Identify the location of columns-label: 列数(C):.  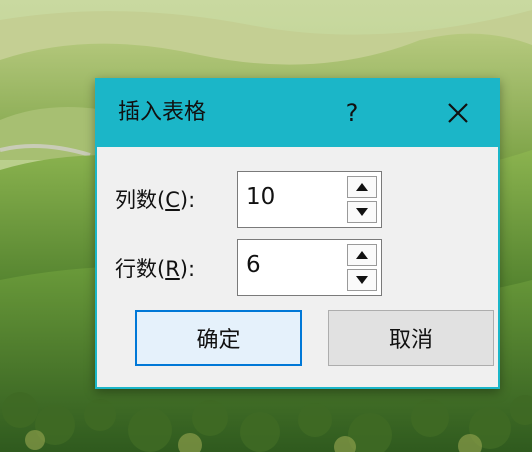
(155, 200).